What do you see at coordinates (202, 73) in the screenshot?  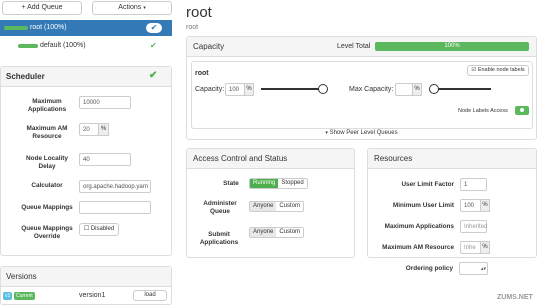 I see `queue-name: root` at bounding box center [202, 73].